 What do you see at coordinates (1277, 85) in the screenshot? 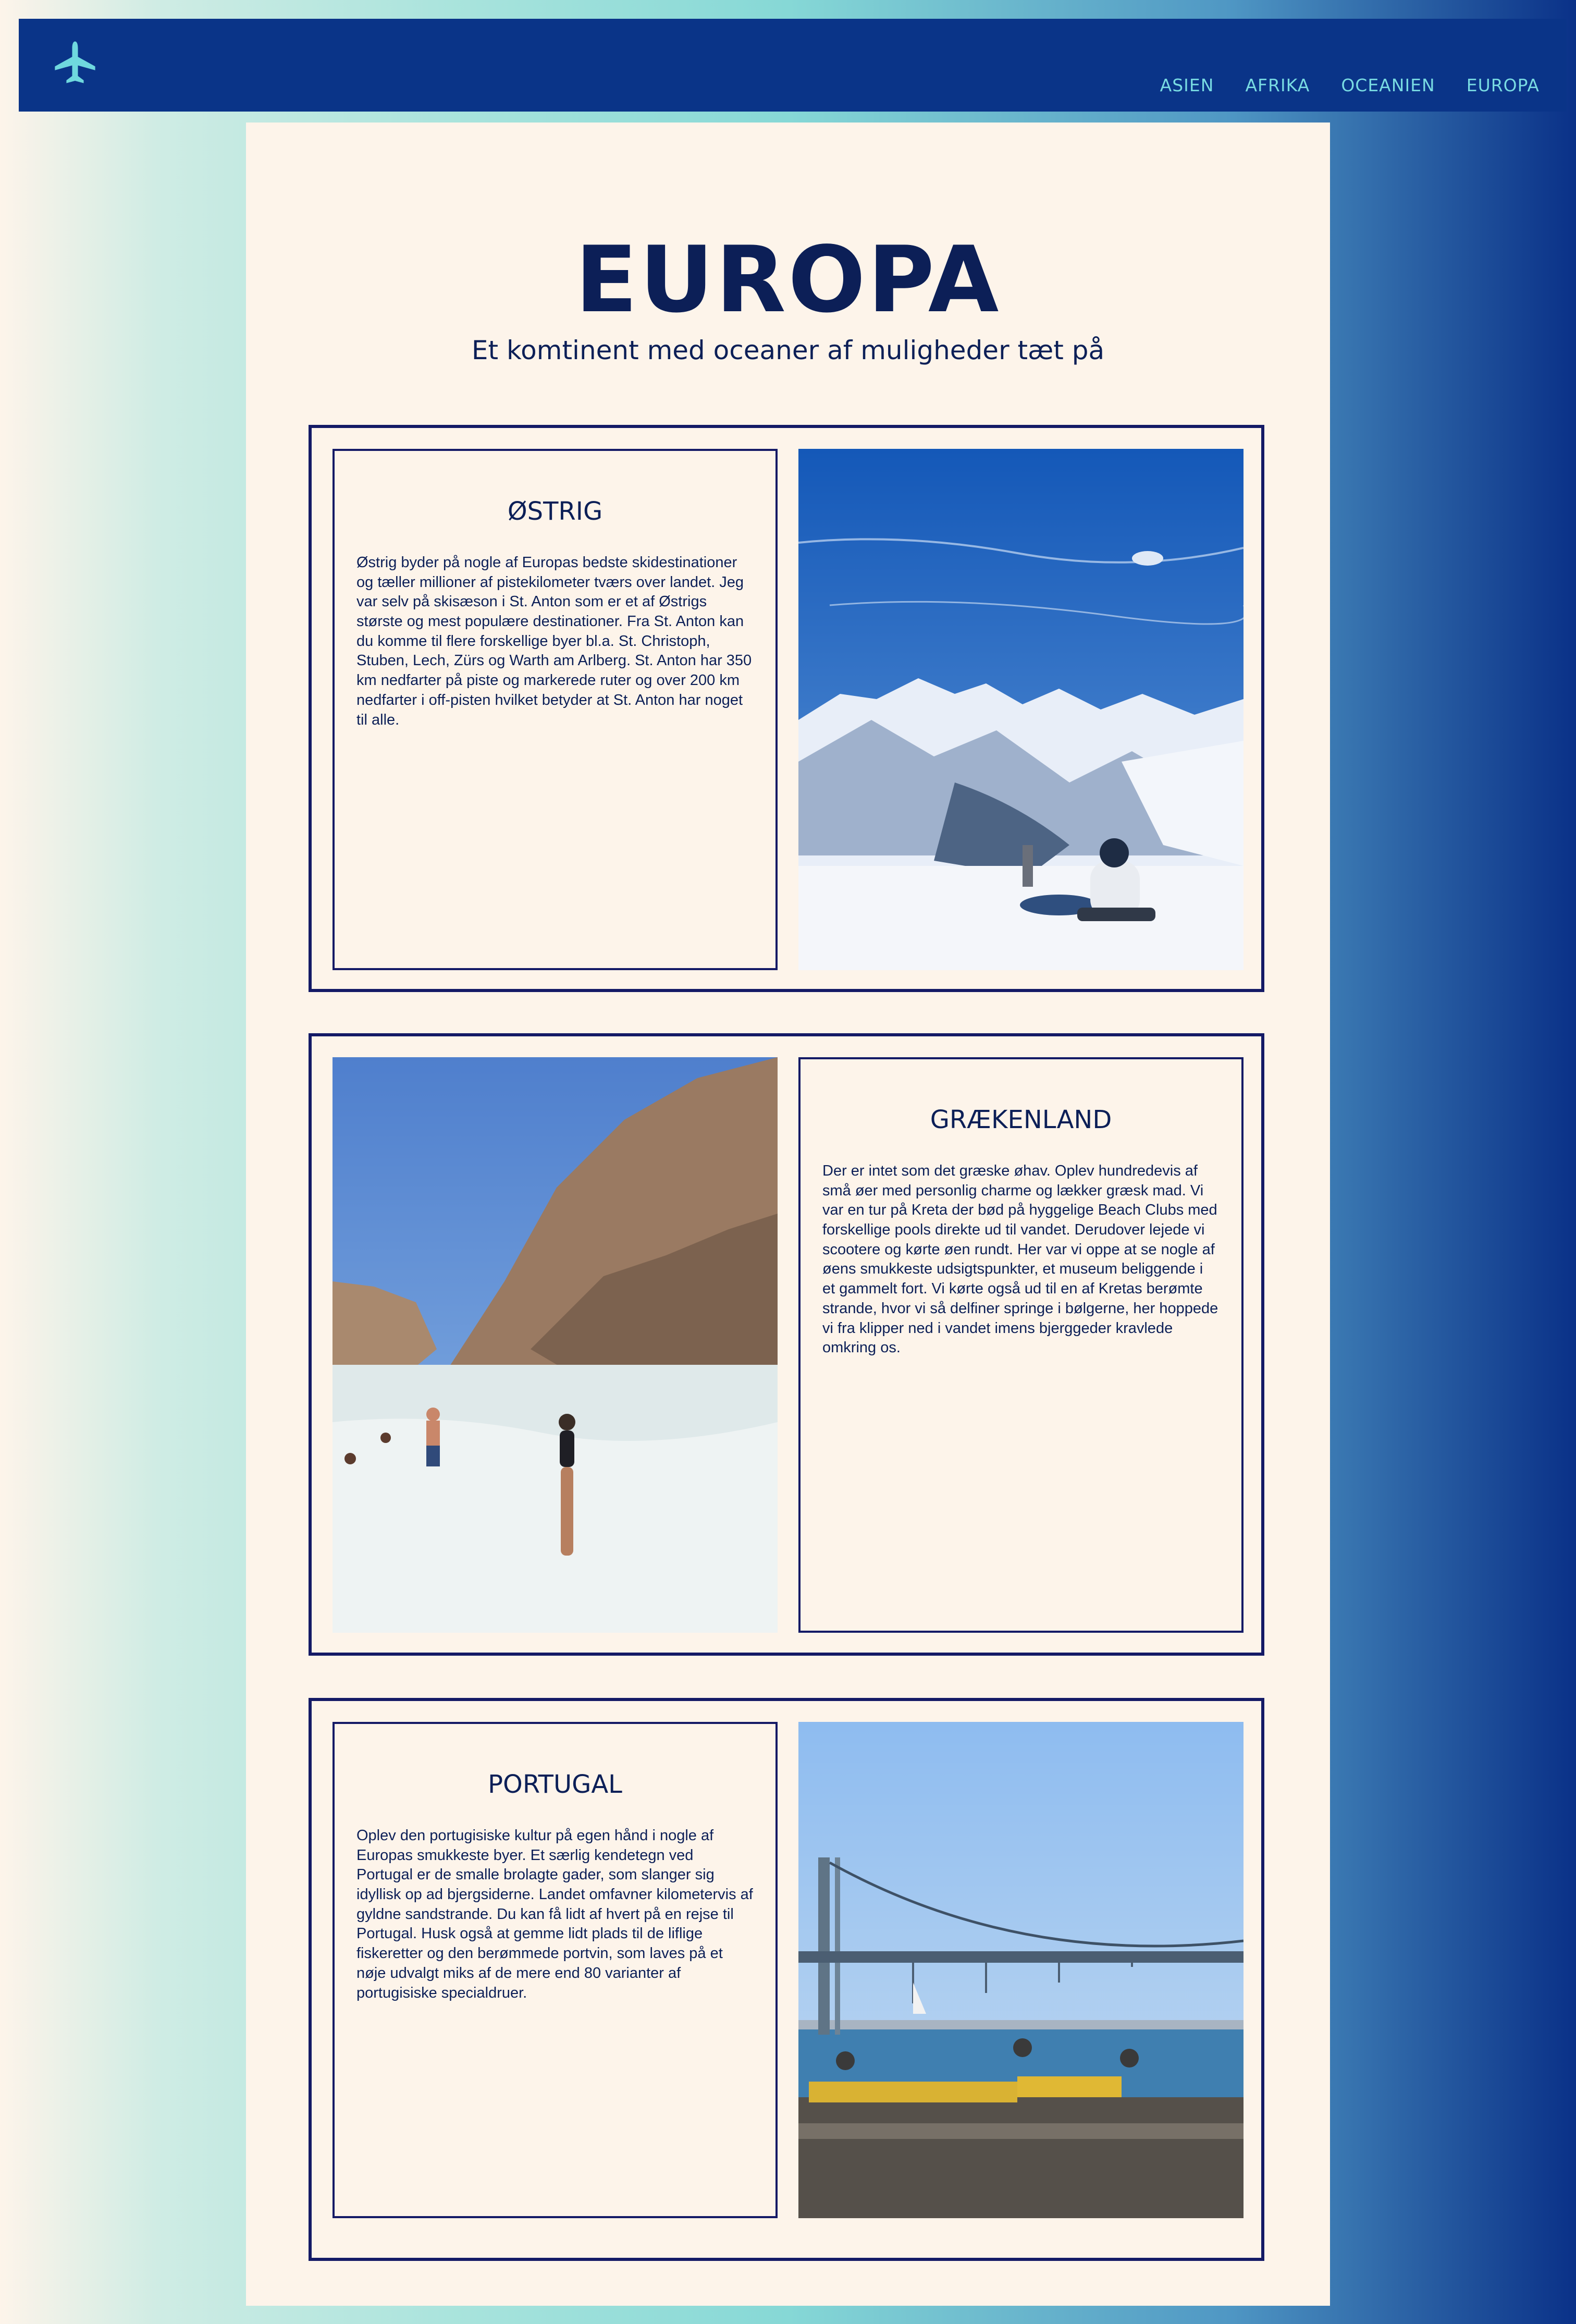
I see `nav-afrika: AFRIKA` at bounding box center [1277, 85].